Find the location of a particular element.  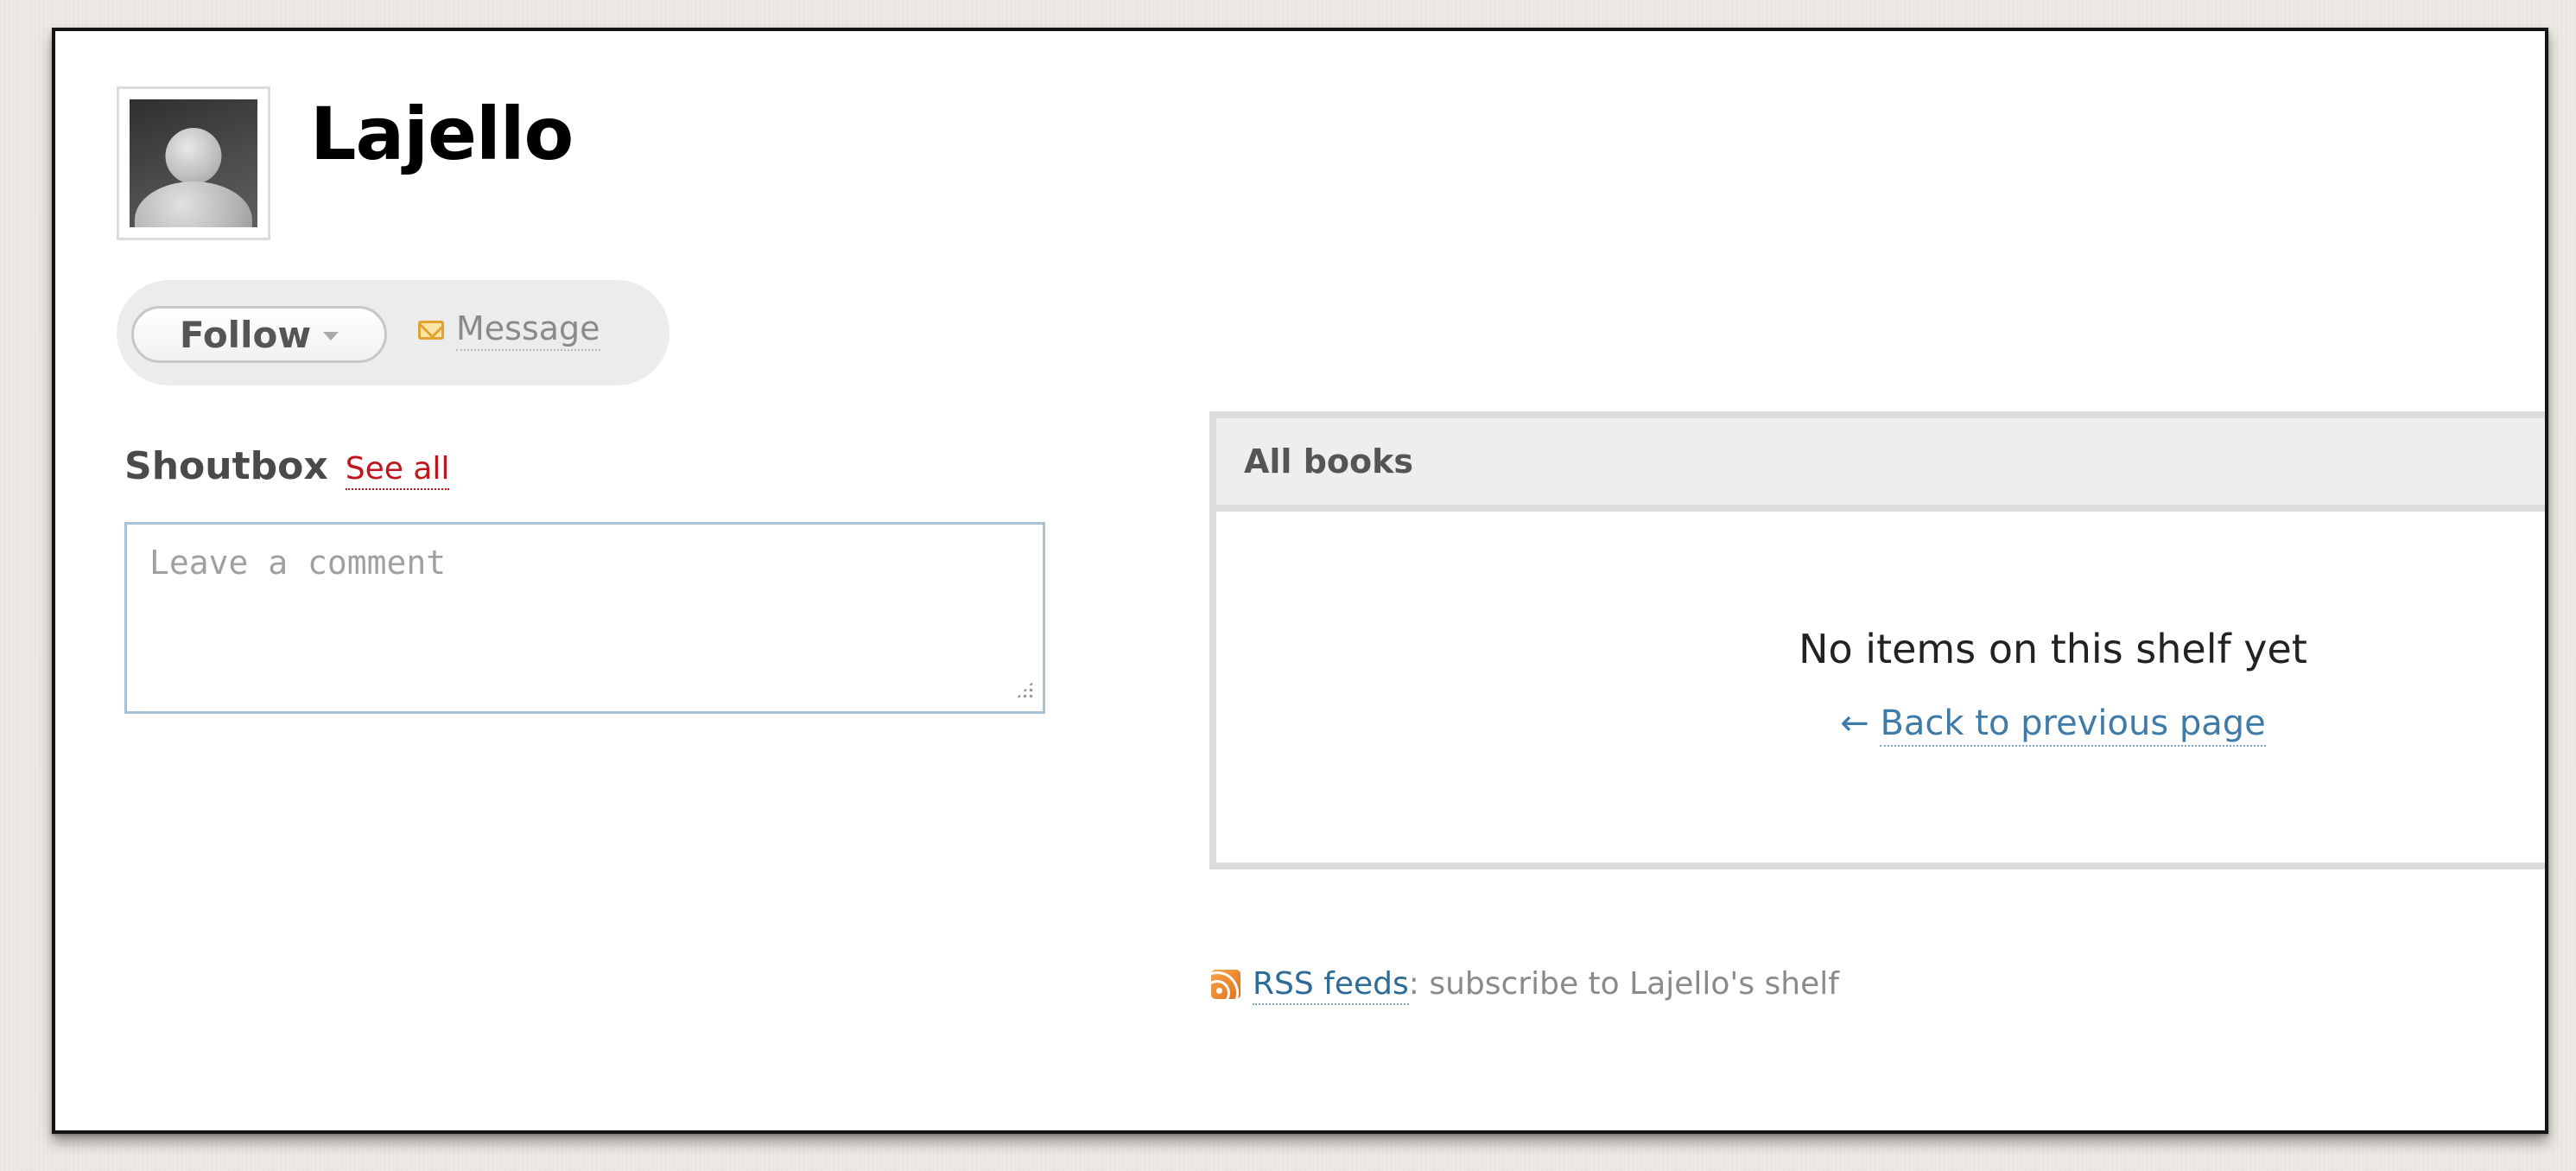

avatar is located at coordinates (193, 163).